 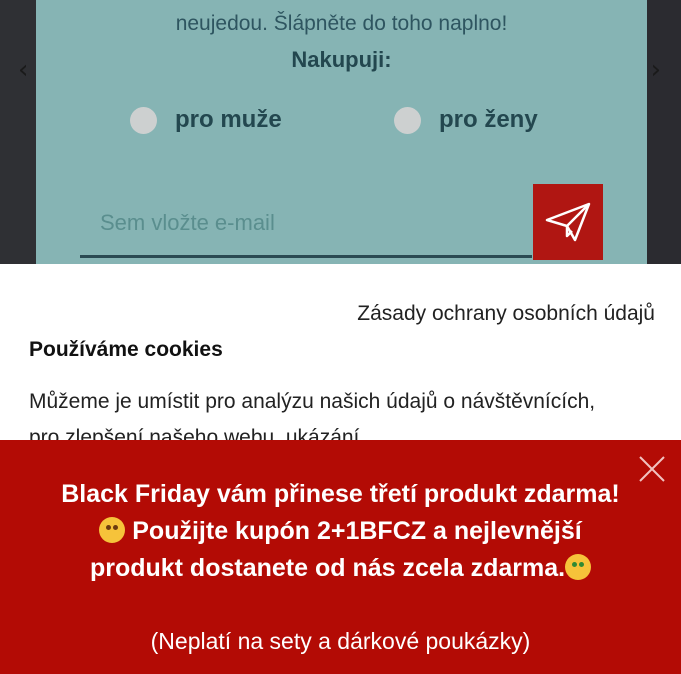 I want to click on radio-option-men: pro muže, so click(x=206, y=120).